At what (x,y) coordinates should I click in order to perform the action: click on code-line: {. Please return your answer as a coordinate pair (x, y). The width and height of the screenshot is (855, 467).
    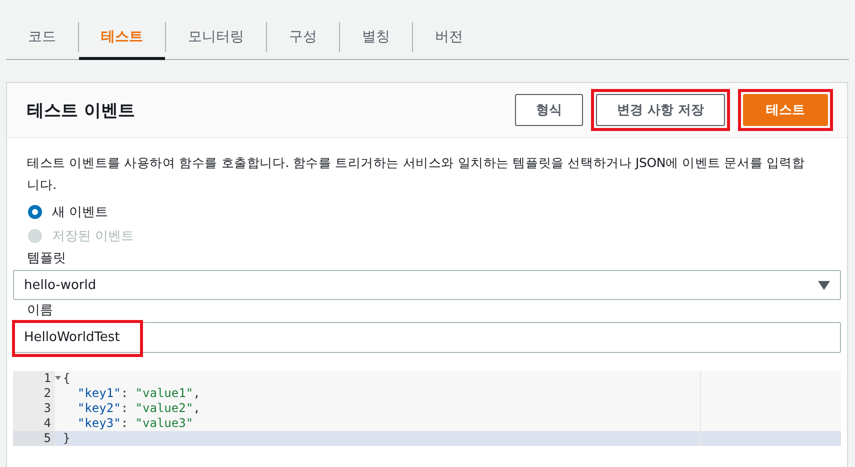
    Looking at the image, I should click on (378, 378).